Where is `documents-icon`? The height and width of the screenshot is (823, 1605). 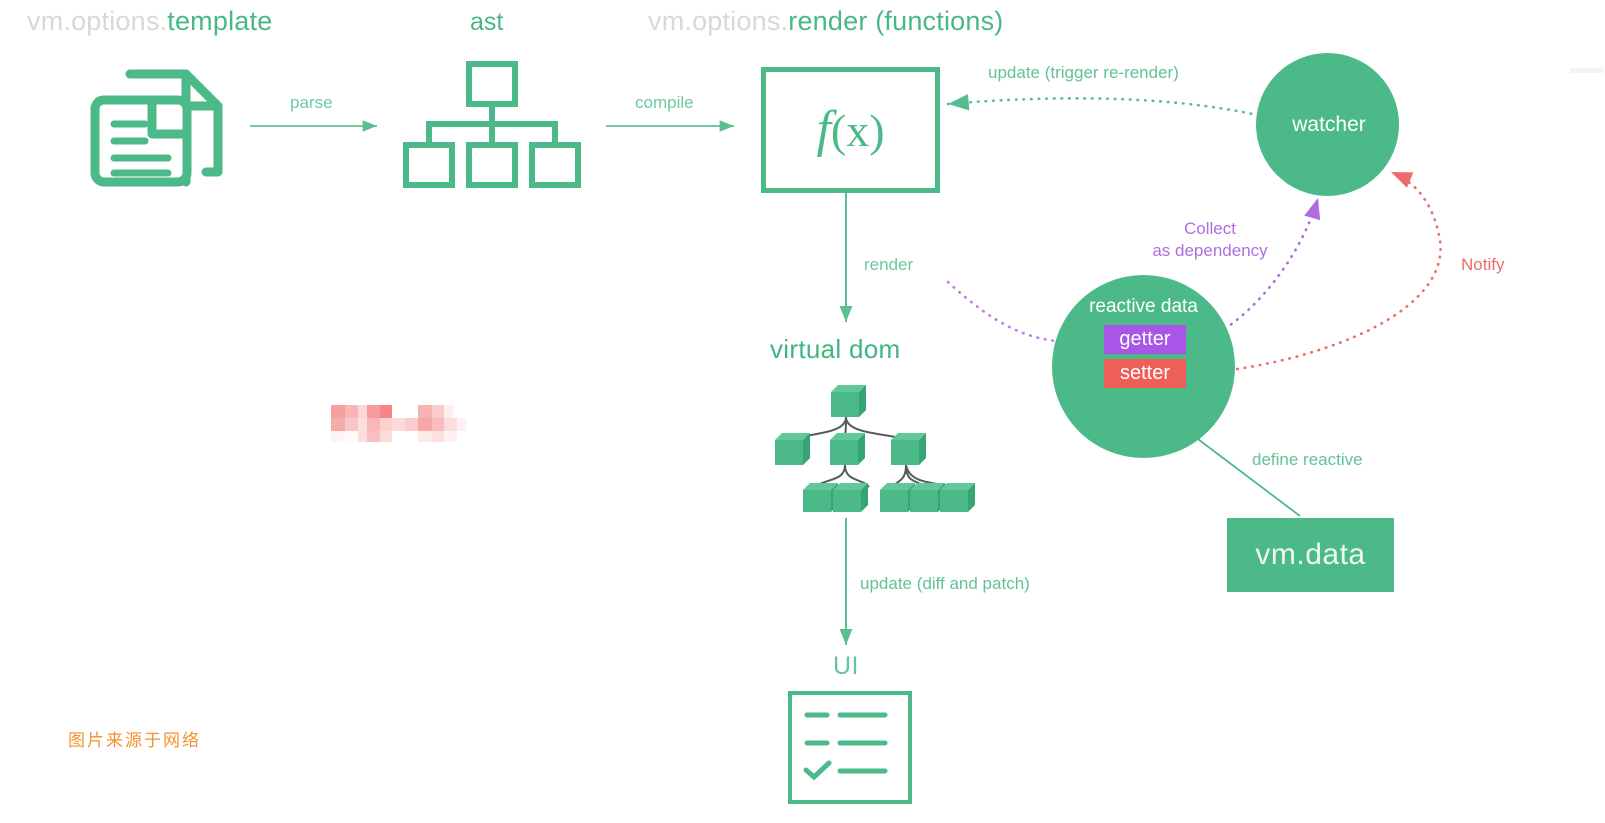
documents-icon is located at coordinates (156, 128).